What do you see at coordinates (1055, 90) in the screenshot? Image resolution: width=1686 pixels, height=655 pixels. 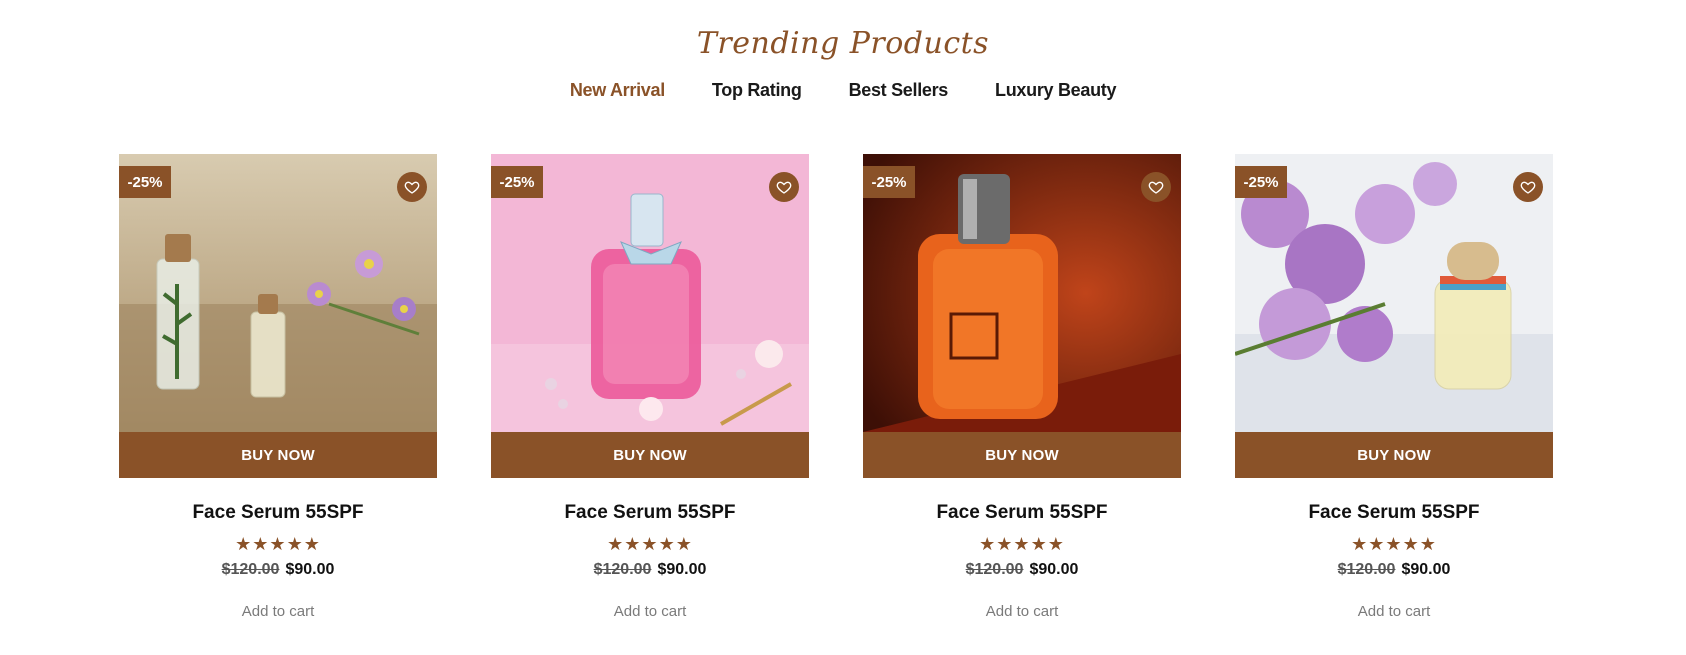 I see `tab-luxury-beauty: Luxury Beauty` at bounding box center [1055, 90].